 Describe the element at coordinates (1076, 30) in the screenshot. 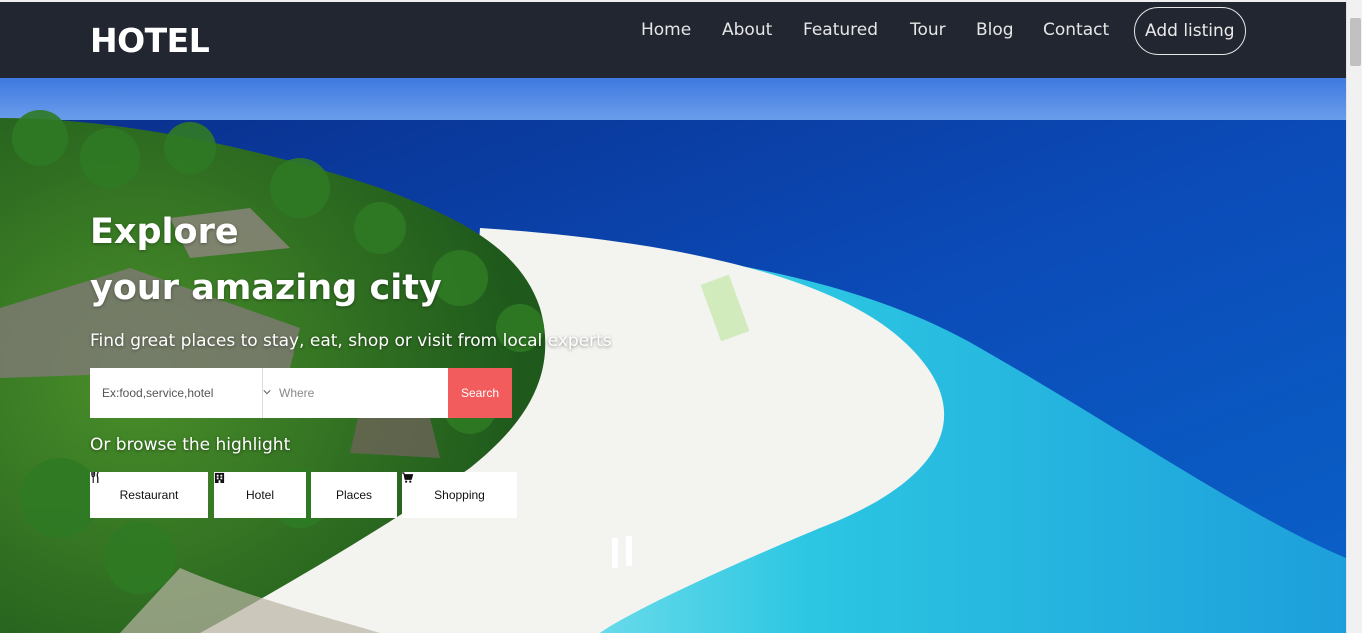

I see `nav-contact: Contact` at that location.